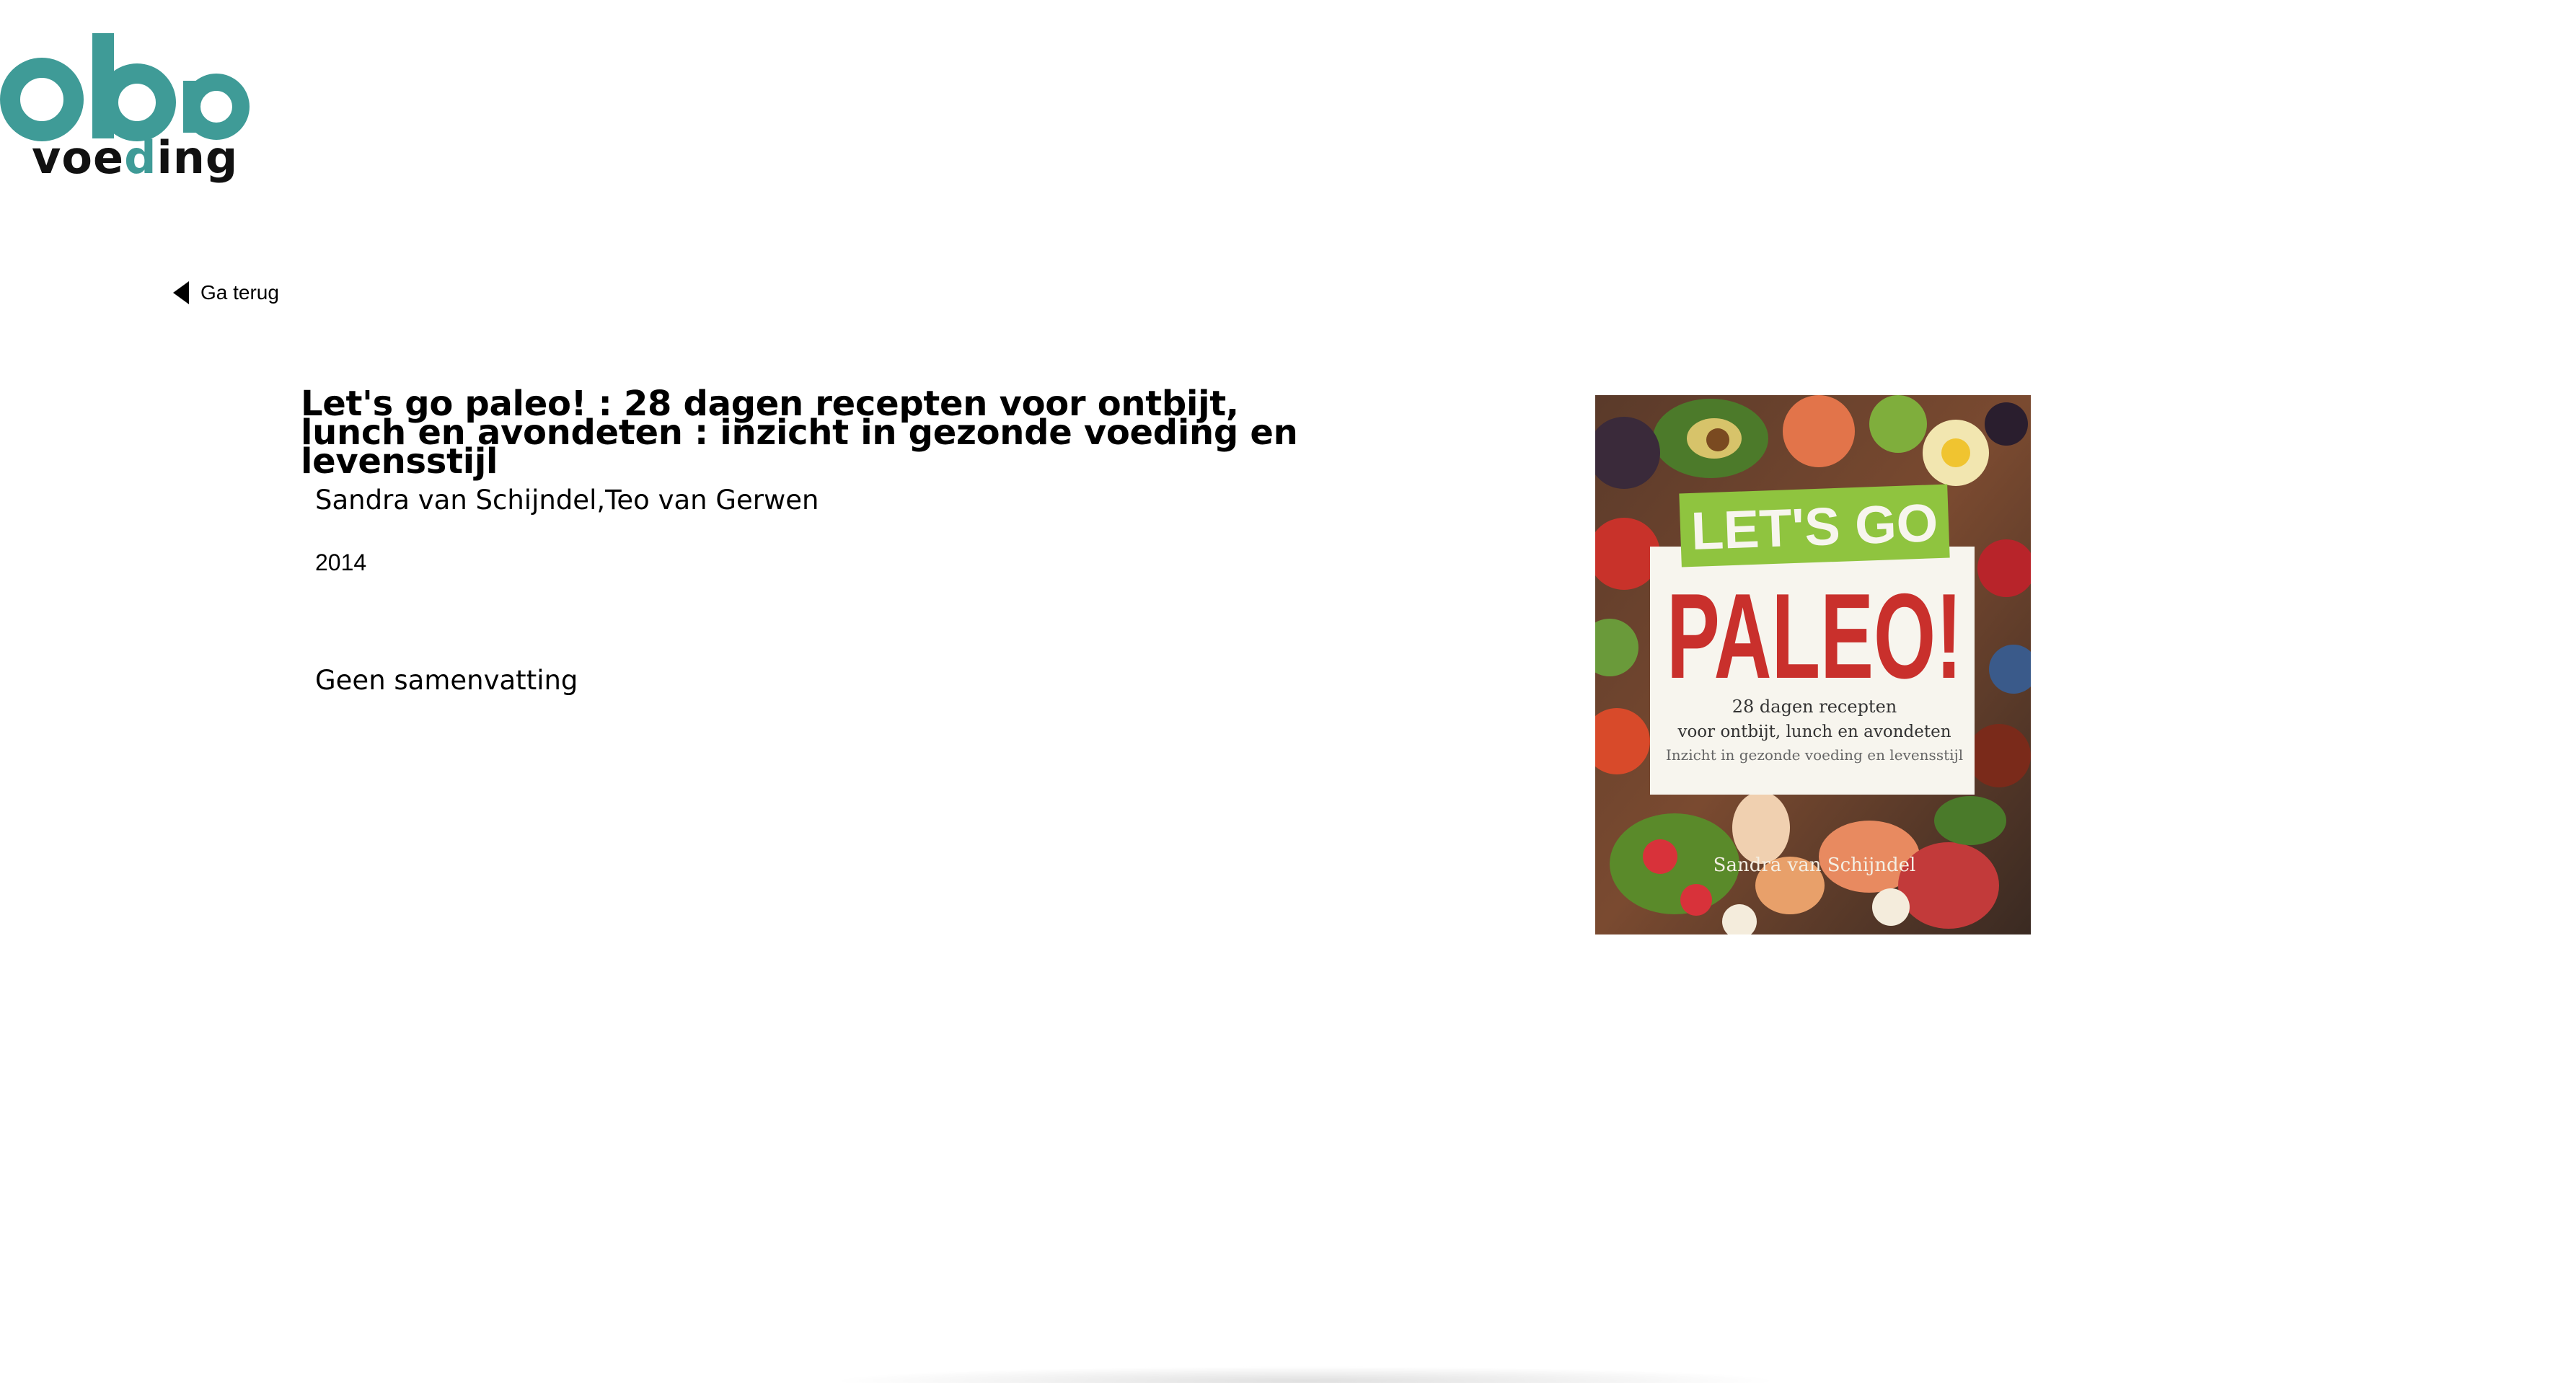 This screenshot has height=1383, width=2576. Describe the element at coordinates (446, 680) in the screenshot. I see `book-summary: Geen samenvatting` at that location.